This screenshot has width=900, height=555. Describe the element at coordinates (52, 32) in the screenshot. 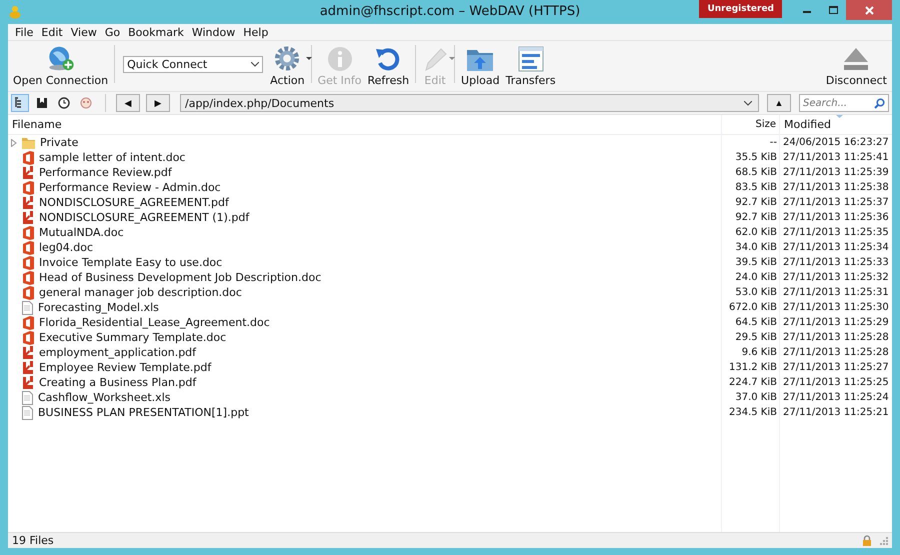

I see `menu-item: Edit` at that location.